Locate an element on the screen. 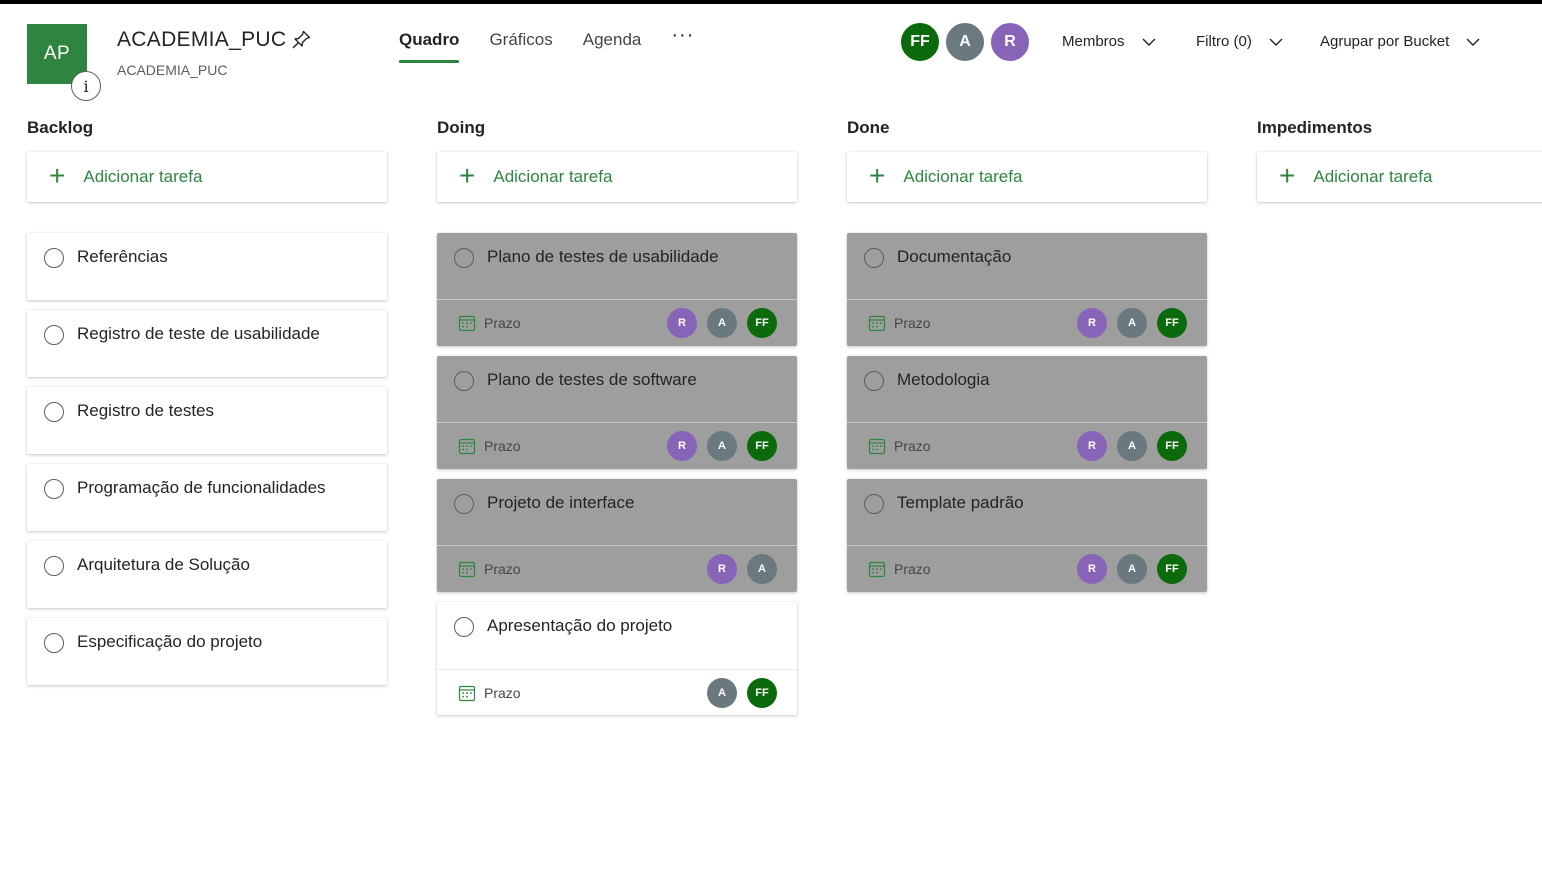 The height and width of the screenshot is (869, 1542). task-card: Template padrão Prazo R A FF is located at coordinates (1027, 535).